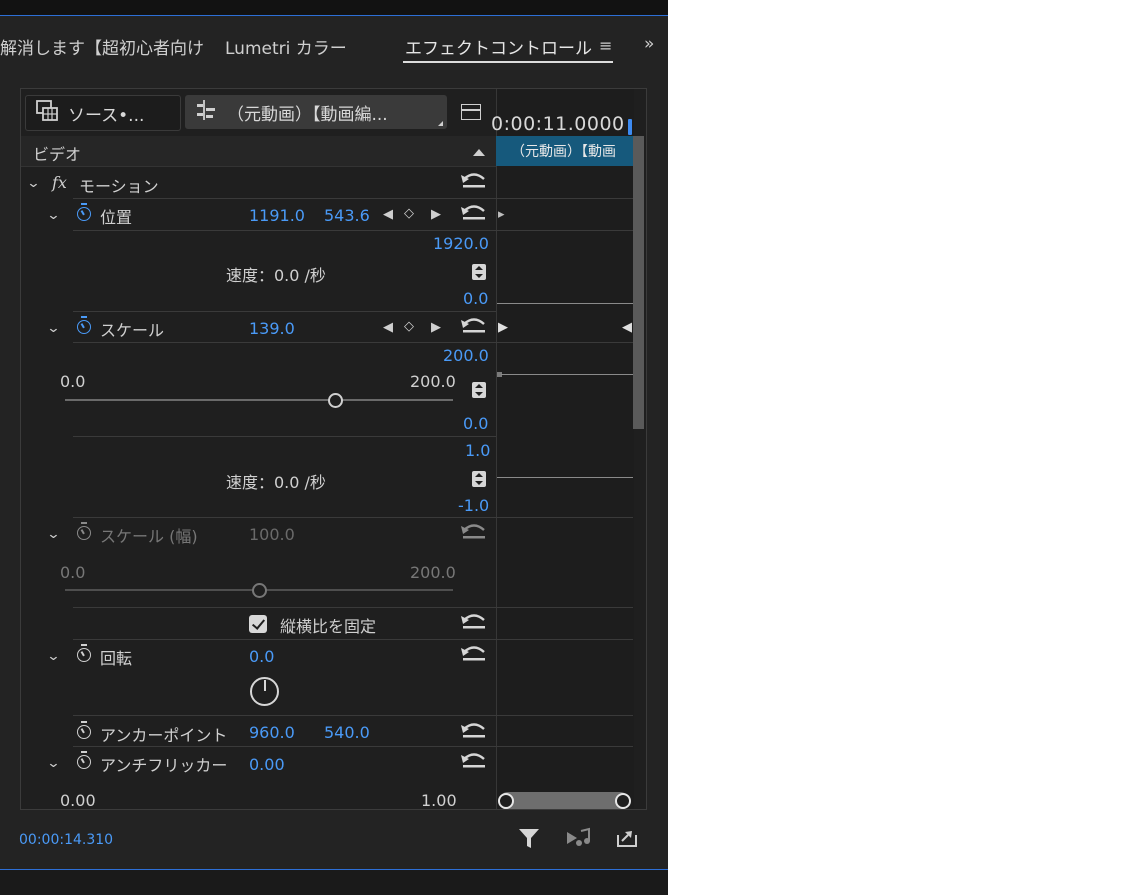 The width and height of the screenshot is (1135, 895). I want to click on anchor-point-label: アンカーポイント, so click(164, 735).